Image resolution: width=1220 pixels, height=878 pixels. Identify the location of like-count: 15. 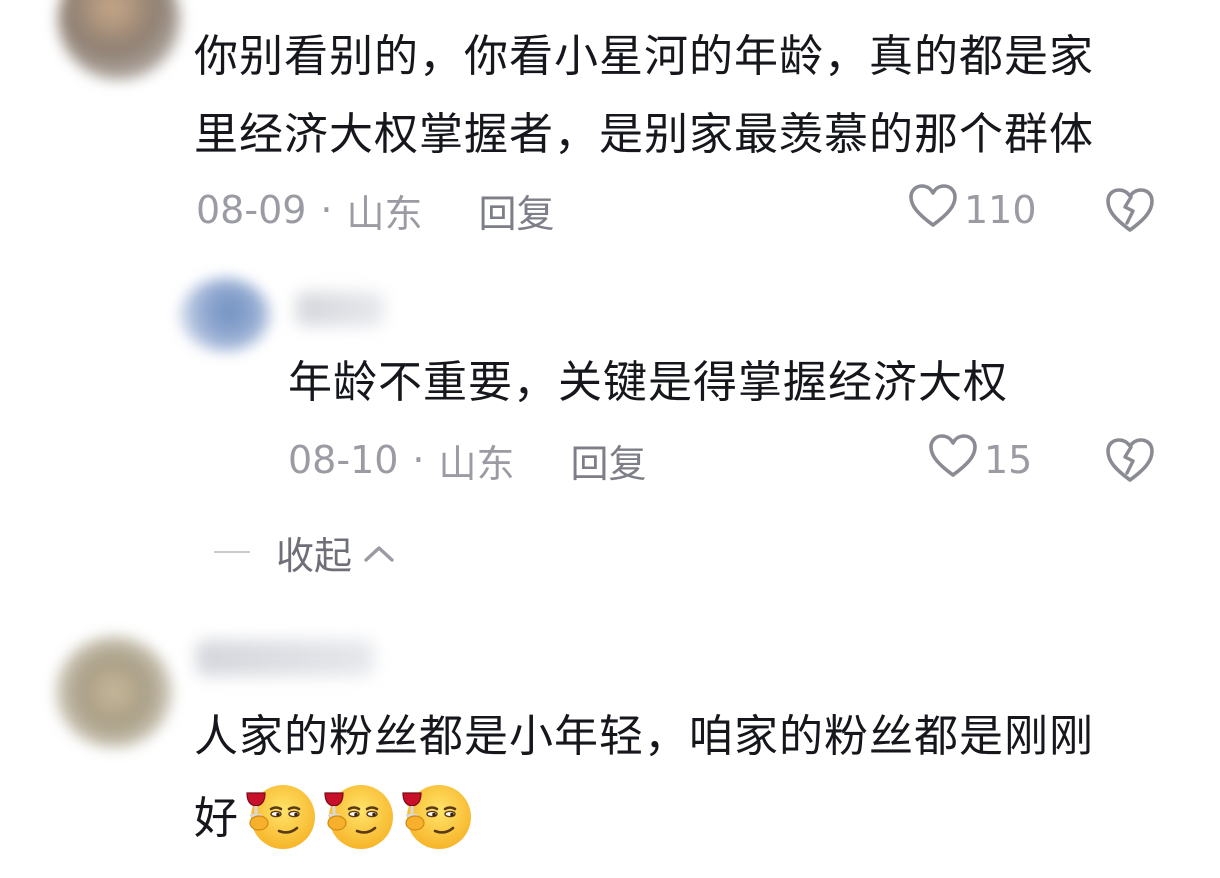
(1008, 460).